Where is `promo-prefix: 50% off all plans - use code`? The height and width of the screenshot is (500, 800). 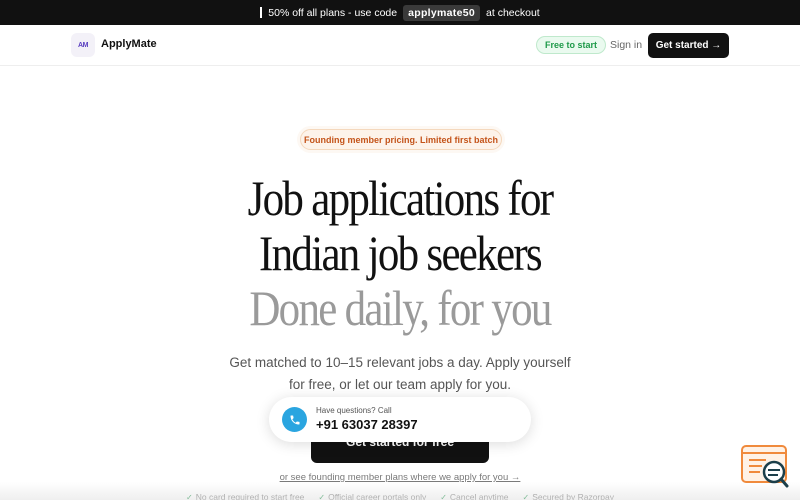
promo-prefix: 50% off all plans - use code is located at coordinates (333, 12).